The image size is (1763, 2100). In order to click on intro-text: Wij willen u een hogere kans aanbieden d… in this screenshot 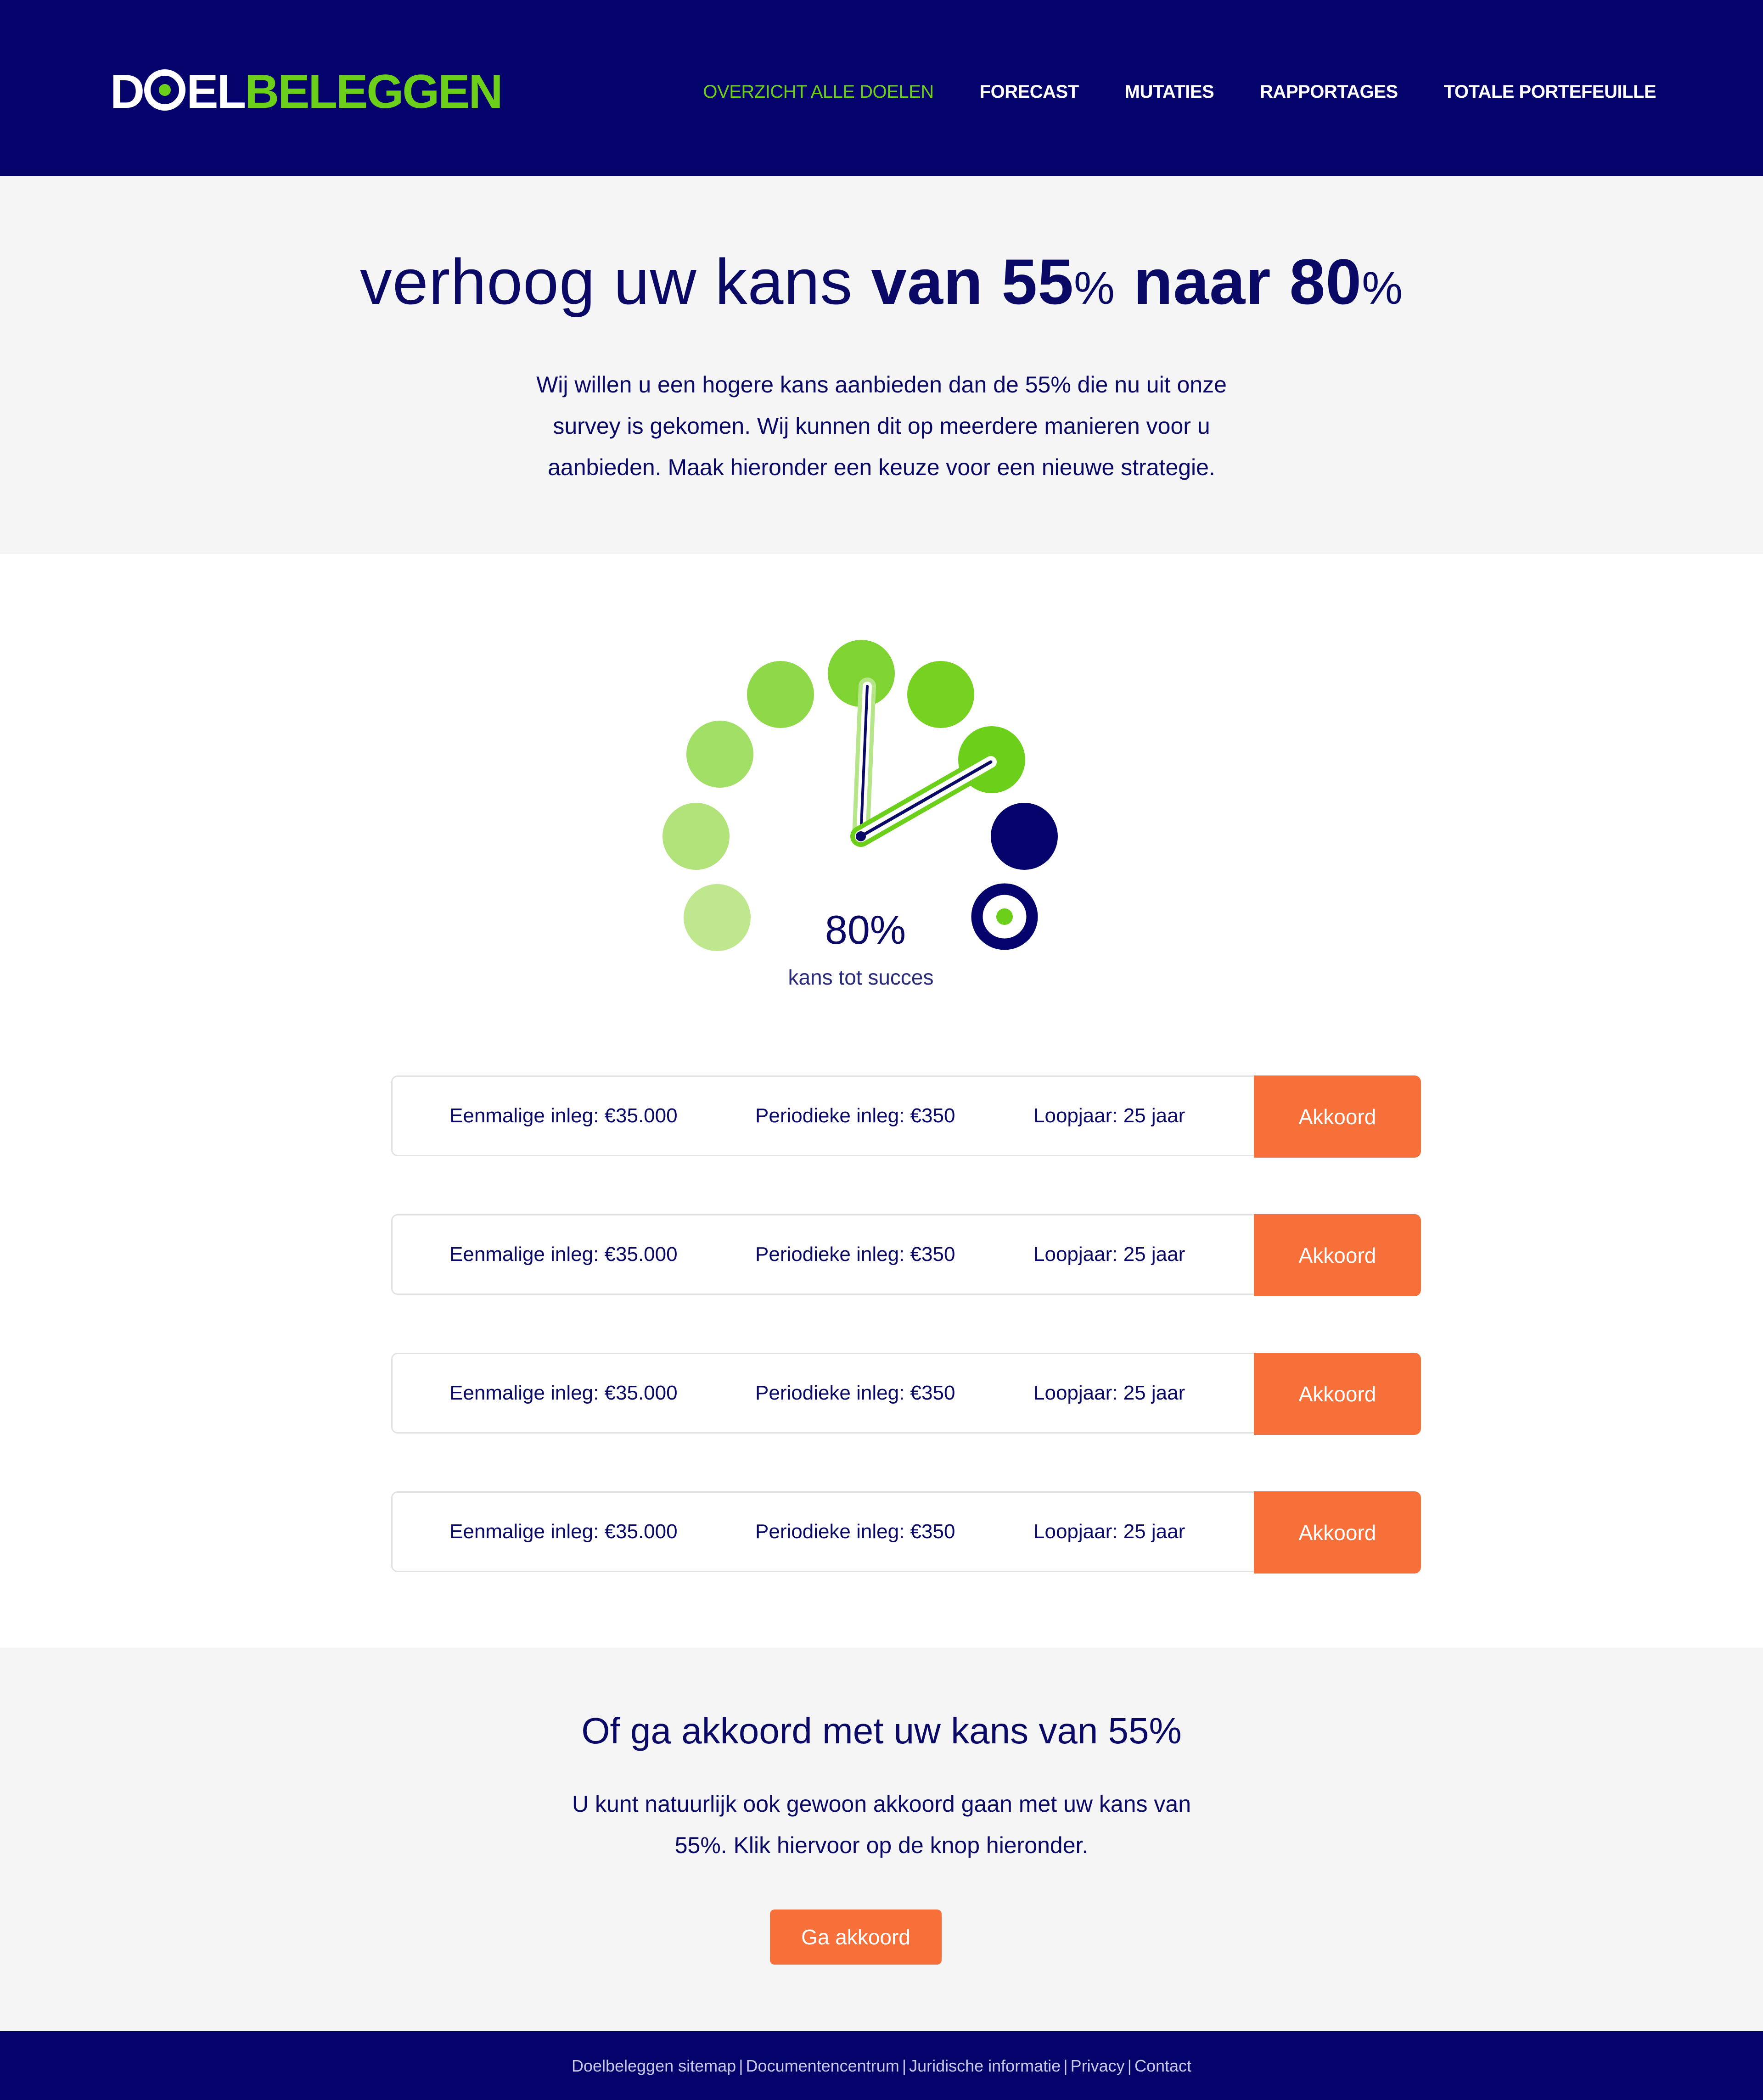, I will do `click(881, 426)`.